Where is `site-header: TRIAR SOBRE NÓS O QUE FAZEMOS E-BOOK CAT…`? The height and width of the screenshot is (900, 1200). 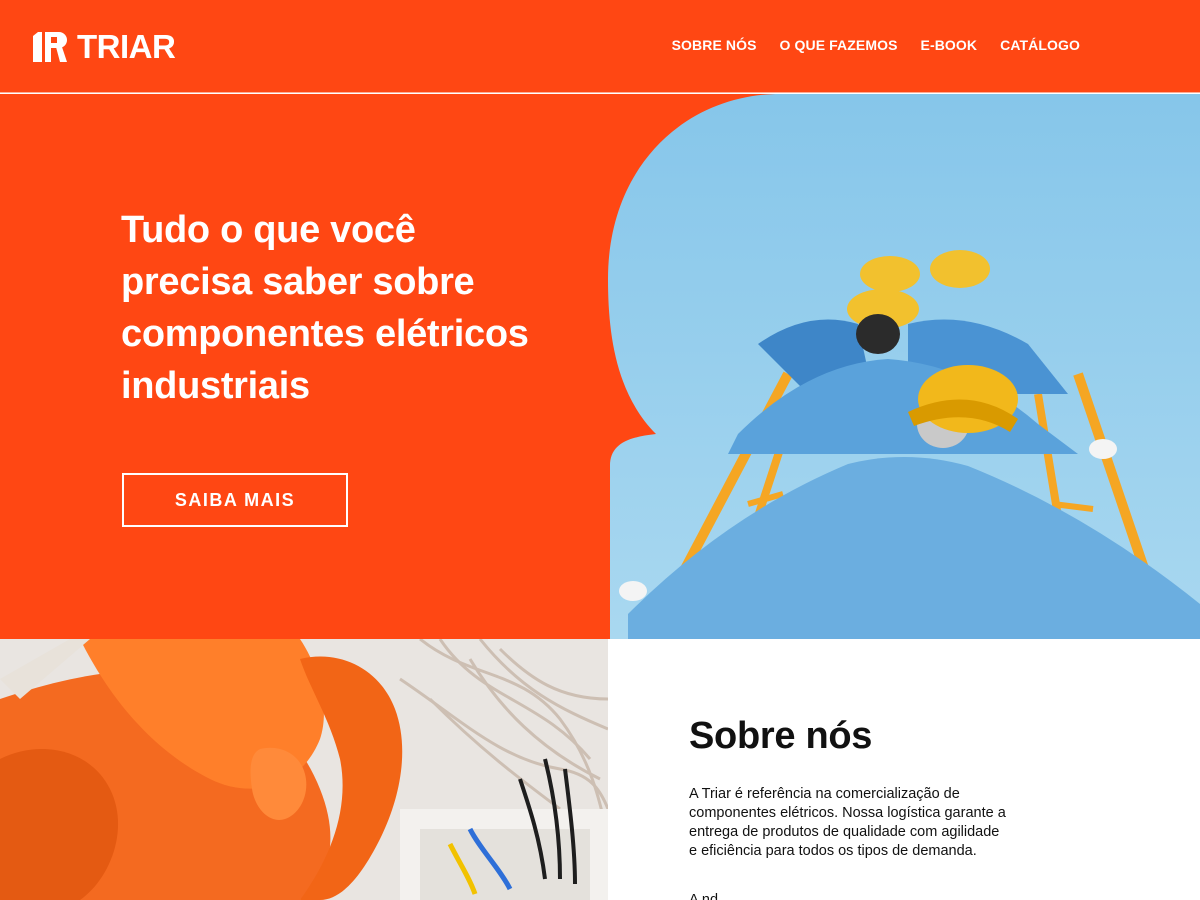 site-header: TRIAR SOBRE NÓS O QUE FAZEMOS E-BOOK CAT… is located at coordinates (600, 46).